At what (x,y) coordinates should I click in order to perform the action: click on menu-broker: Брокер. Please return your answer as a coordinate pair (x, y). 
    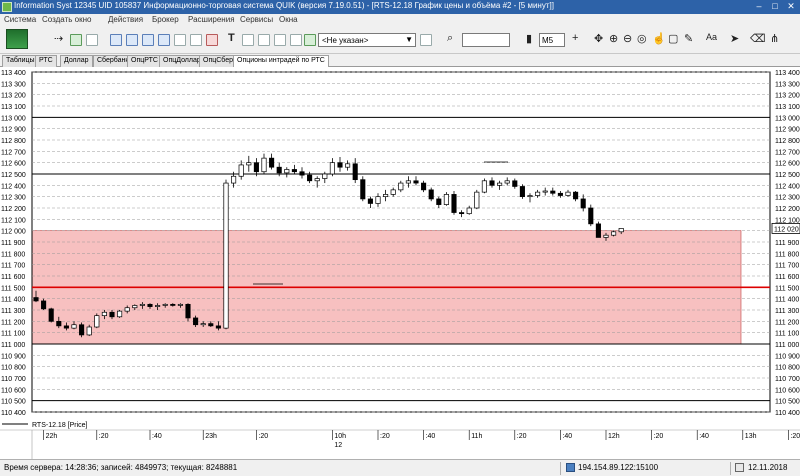
    Looking at the image, I should click on (165, 19).